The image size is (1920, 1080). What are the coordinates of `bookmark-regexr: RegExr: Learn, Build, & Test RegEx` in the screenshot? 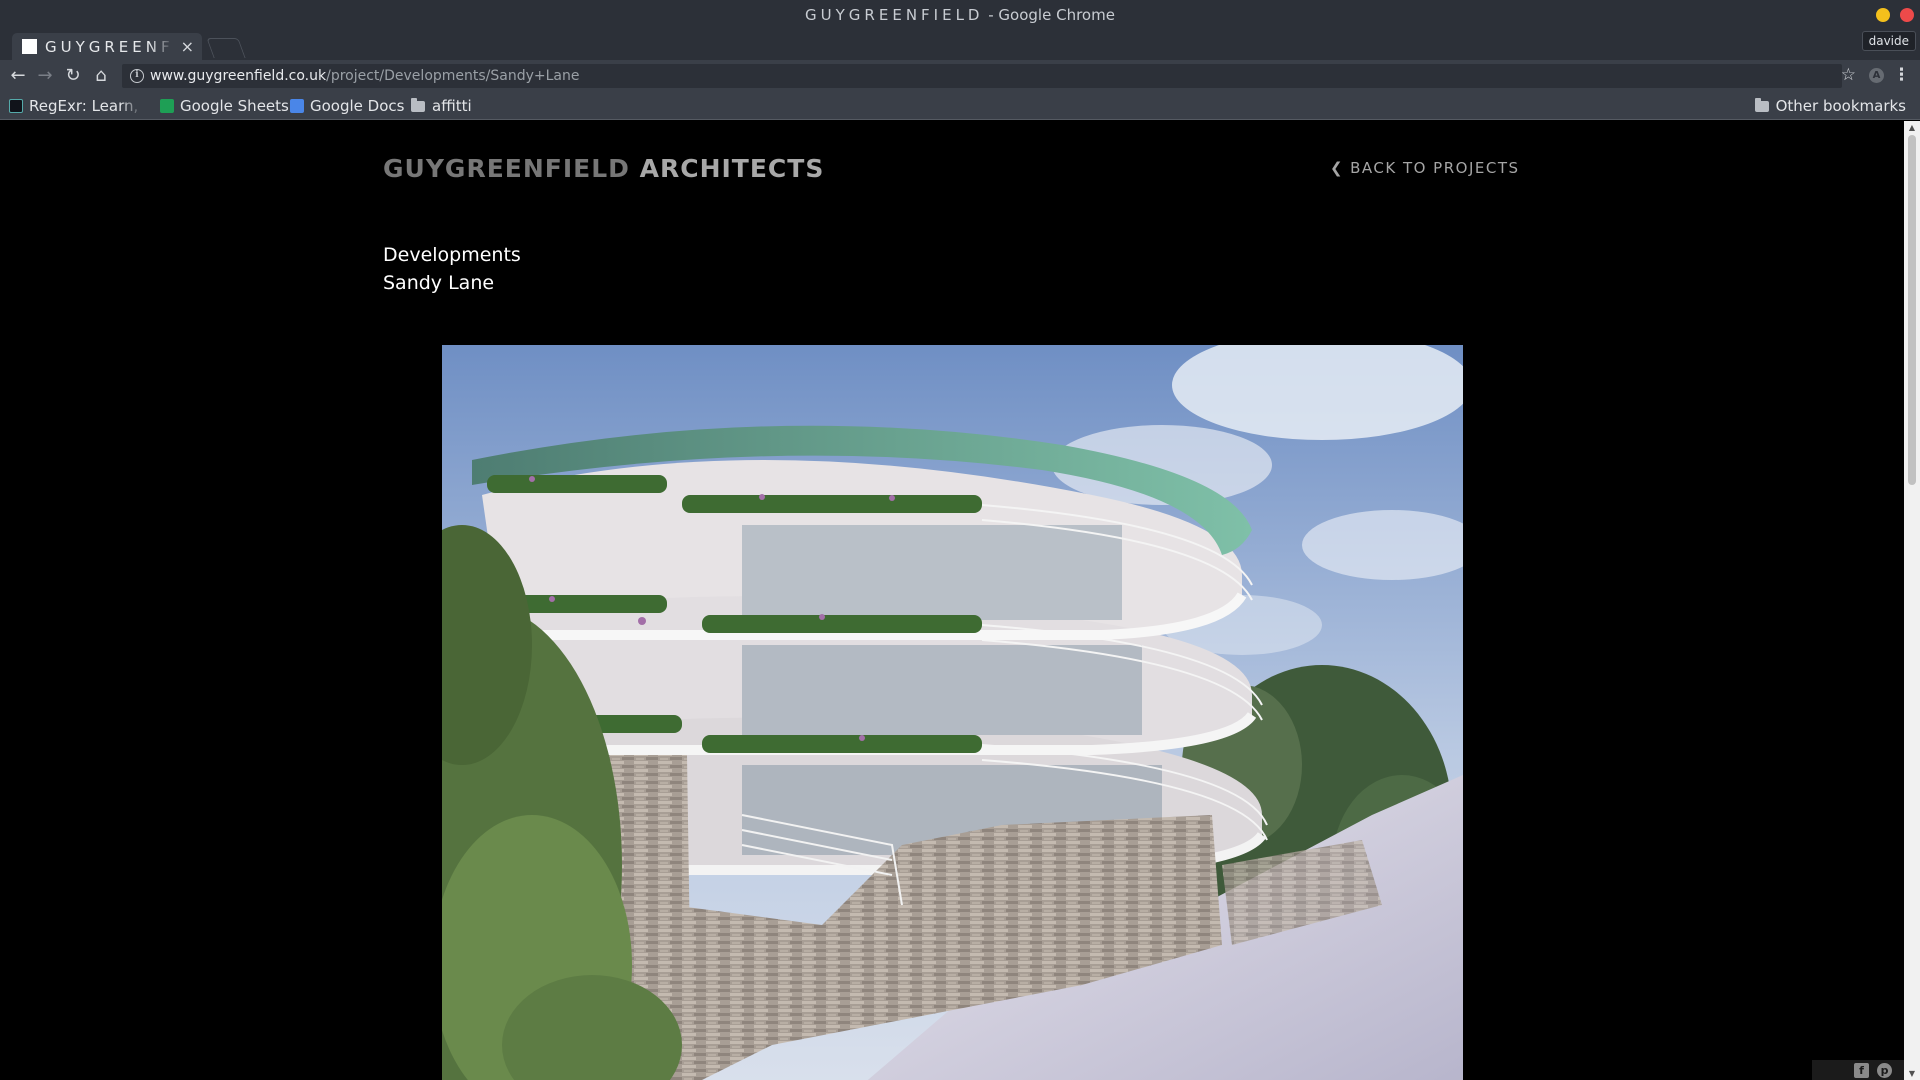 It's located at (76, 106).